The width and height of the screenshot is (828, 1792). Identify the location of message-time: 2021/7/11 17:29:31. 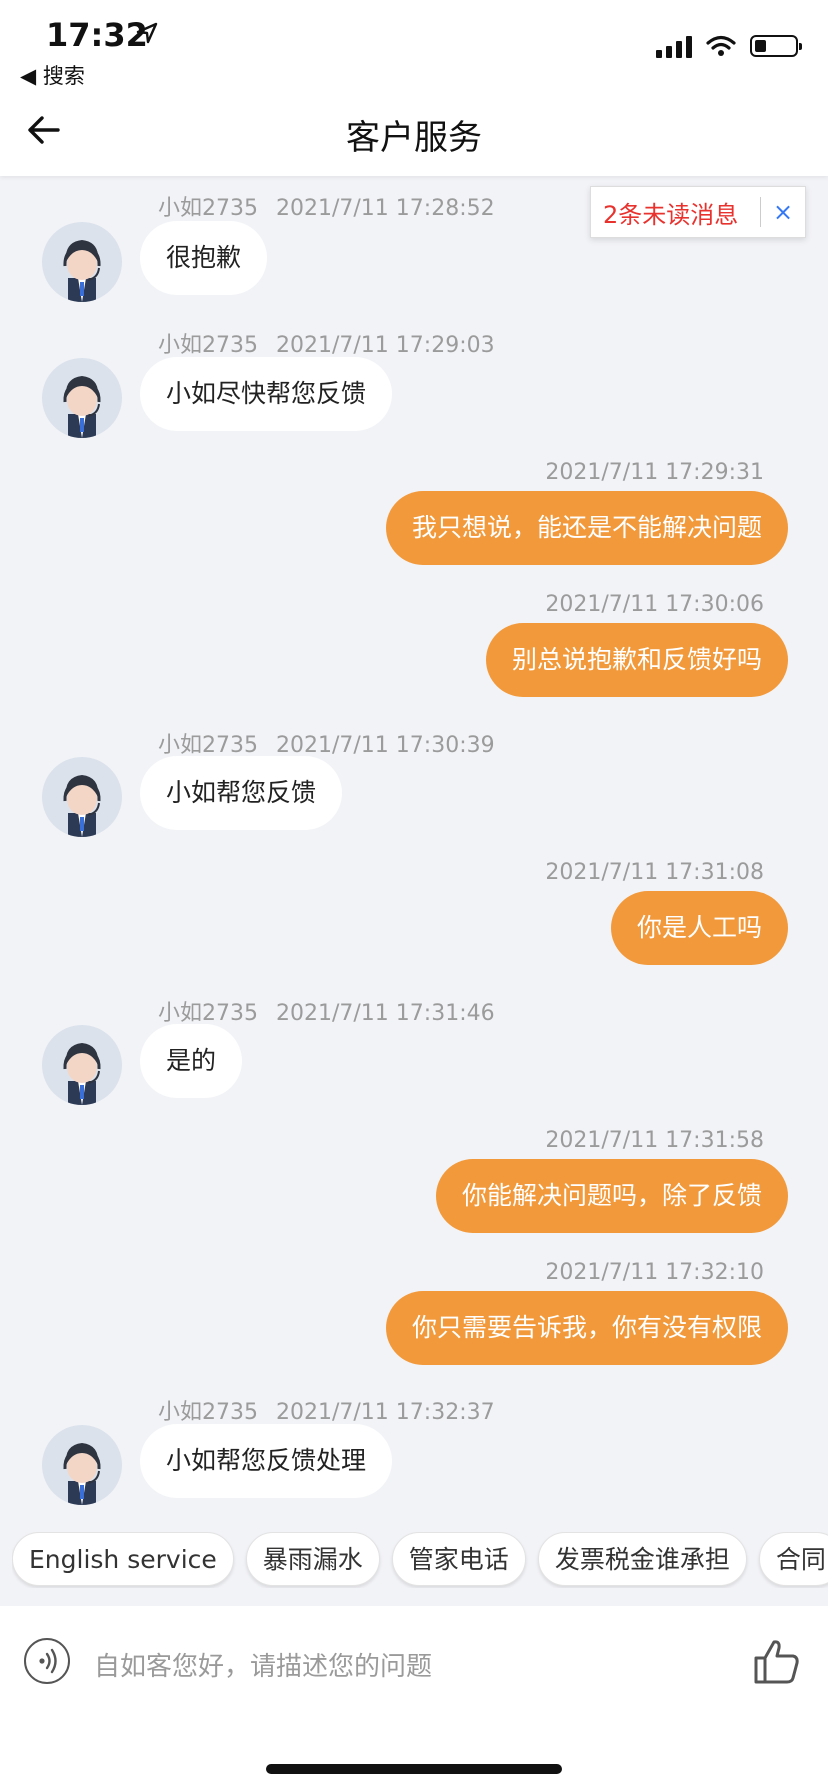
(654, 472).